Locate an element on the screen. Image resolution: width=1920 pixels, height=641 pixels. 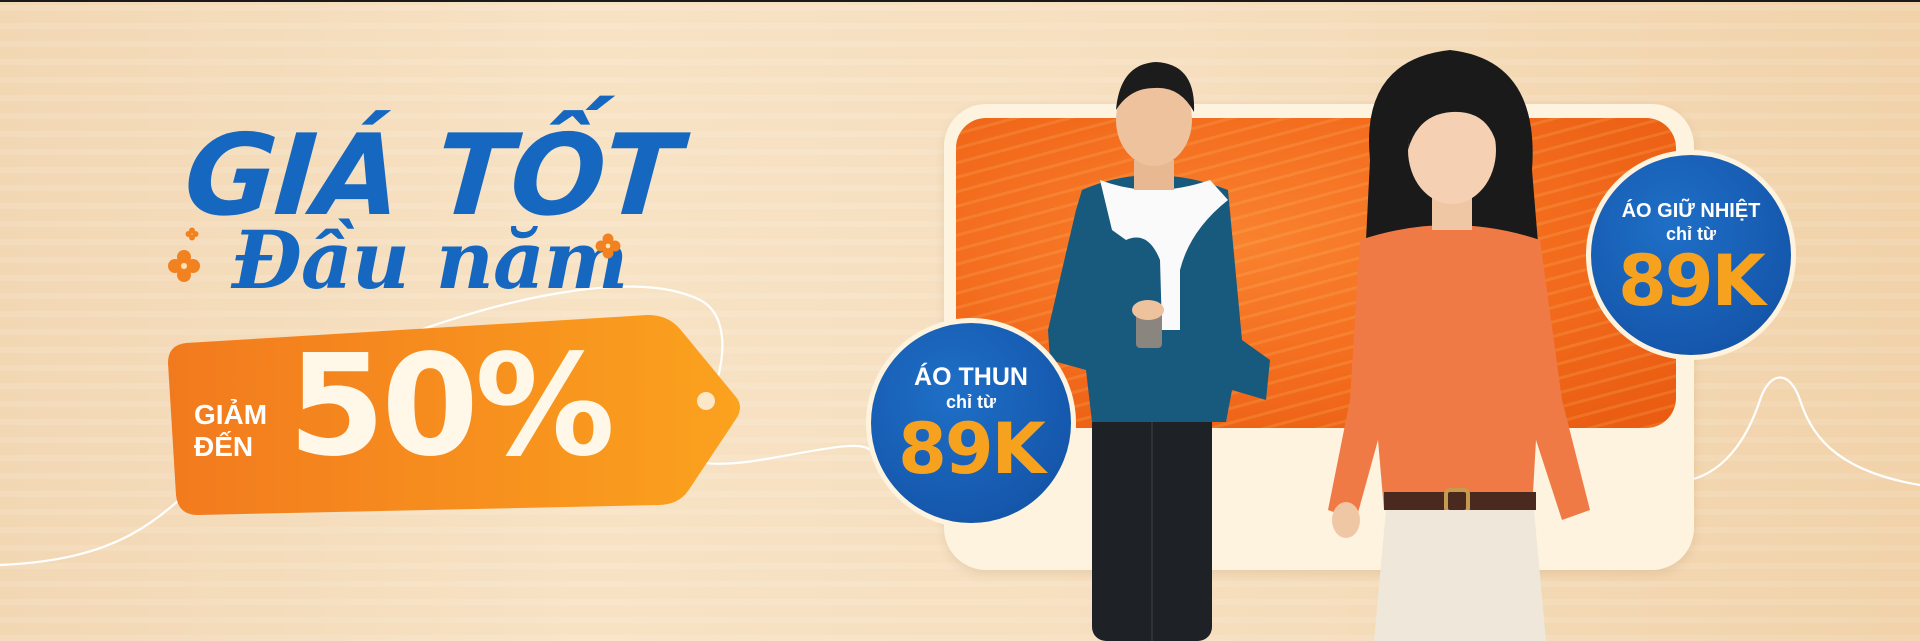
tag-prefix-line1: GIẢM is located at coordinates (231, 414).